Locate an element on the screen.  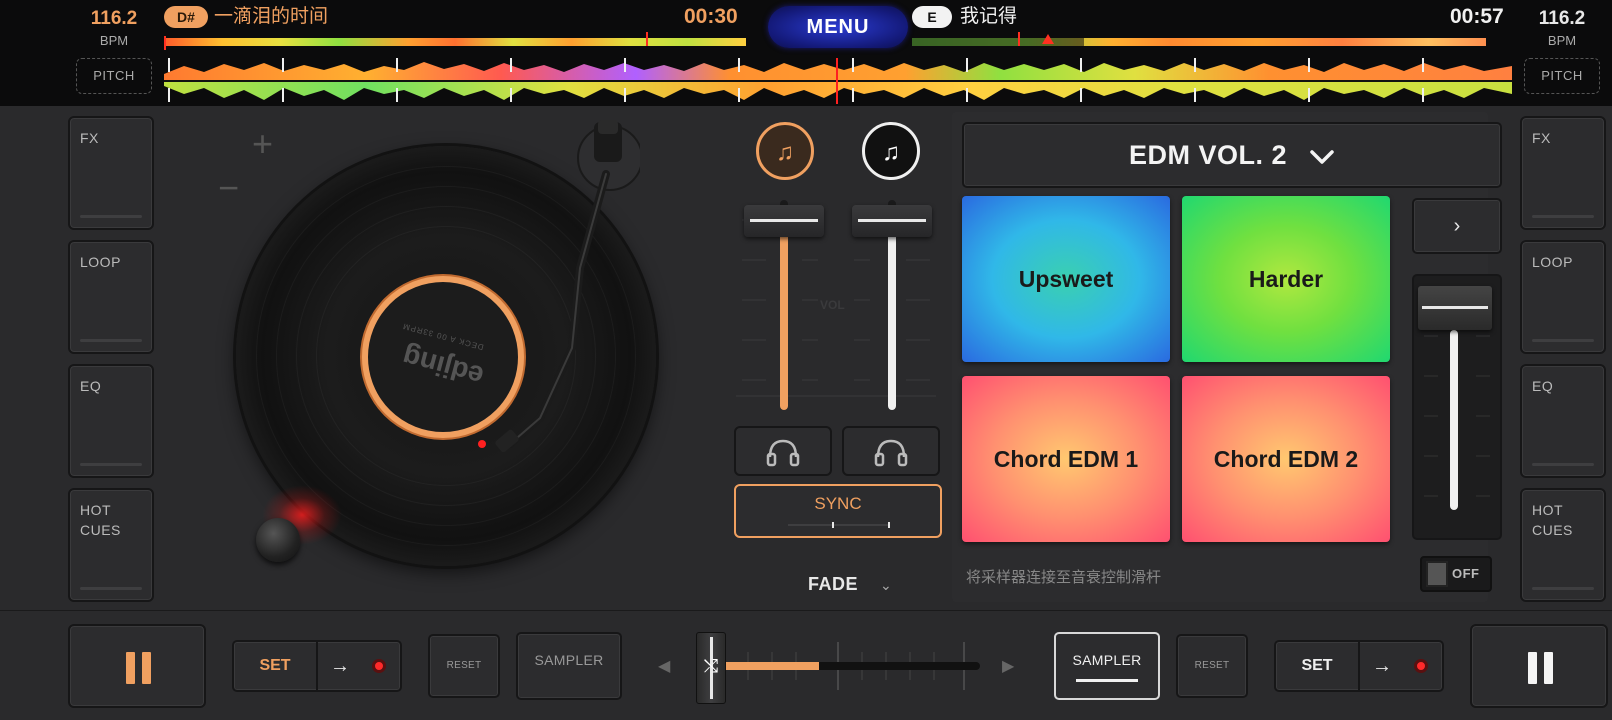
chevron-down-icon is located at coordinates (1322, 157).